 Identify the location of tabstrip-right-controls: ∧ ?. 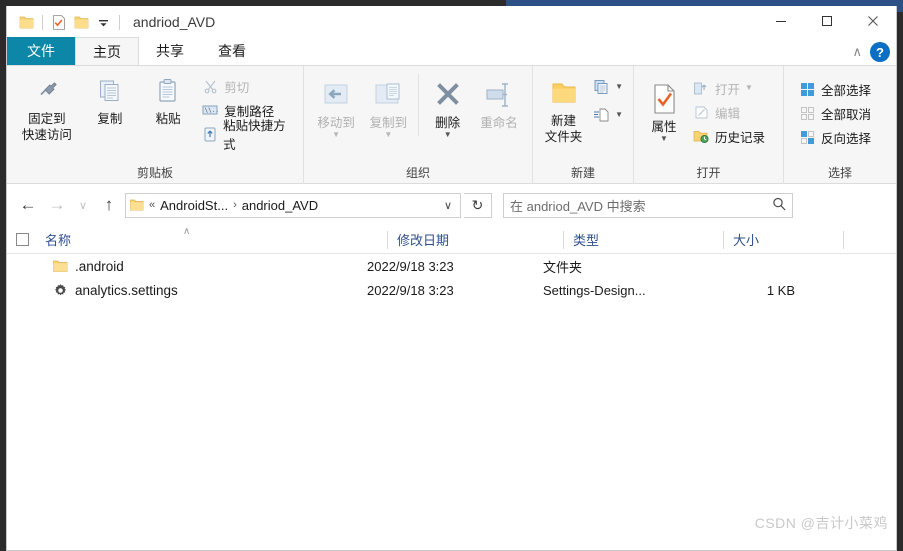
(871, 52).